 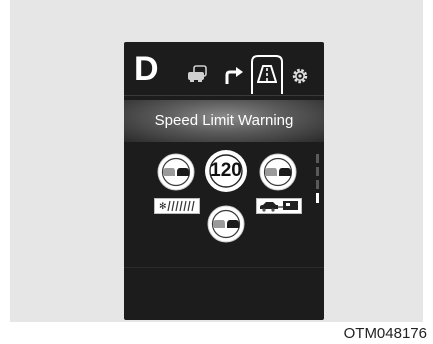 I want to click on screen-title: Speed Limit Warning, so click(x=224, y=120).